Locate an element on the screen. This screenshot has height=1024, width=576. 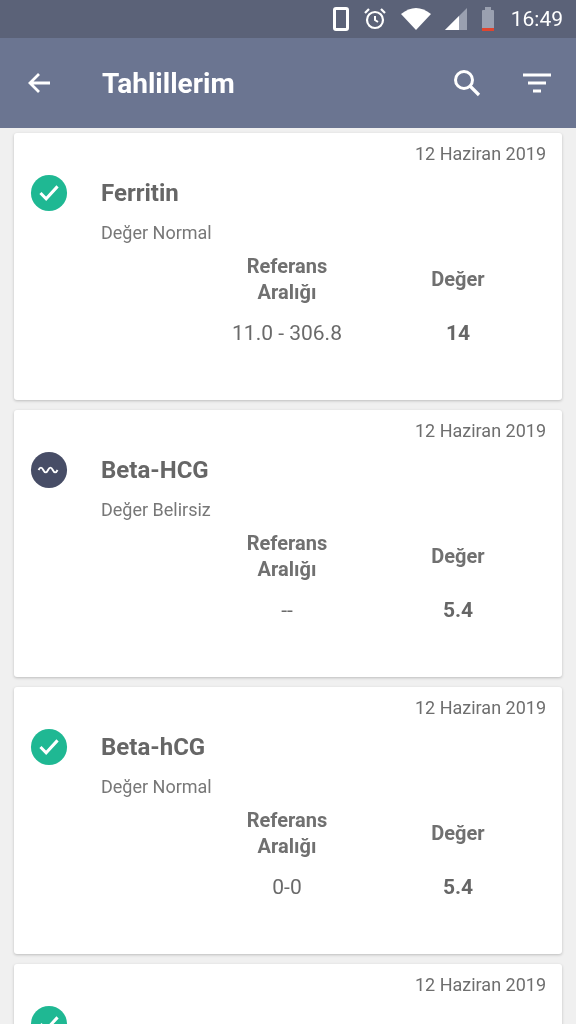
wave-icon is located at coordinates (49, 470).